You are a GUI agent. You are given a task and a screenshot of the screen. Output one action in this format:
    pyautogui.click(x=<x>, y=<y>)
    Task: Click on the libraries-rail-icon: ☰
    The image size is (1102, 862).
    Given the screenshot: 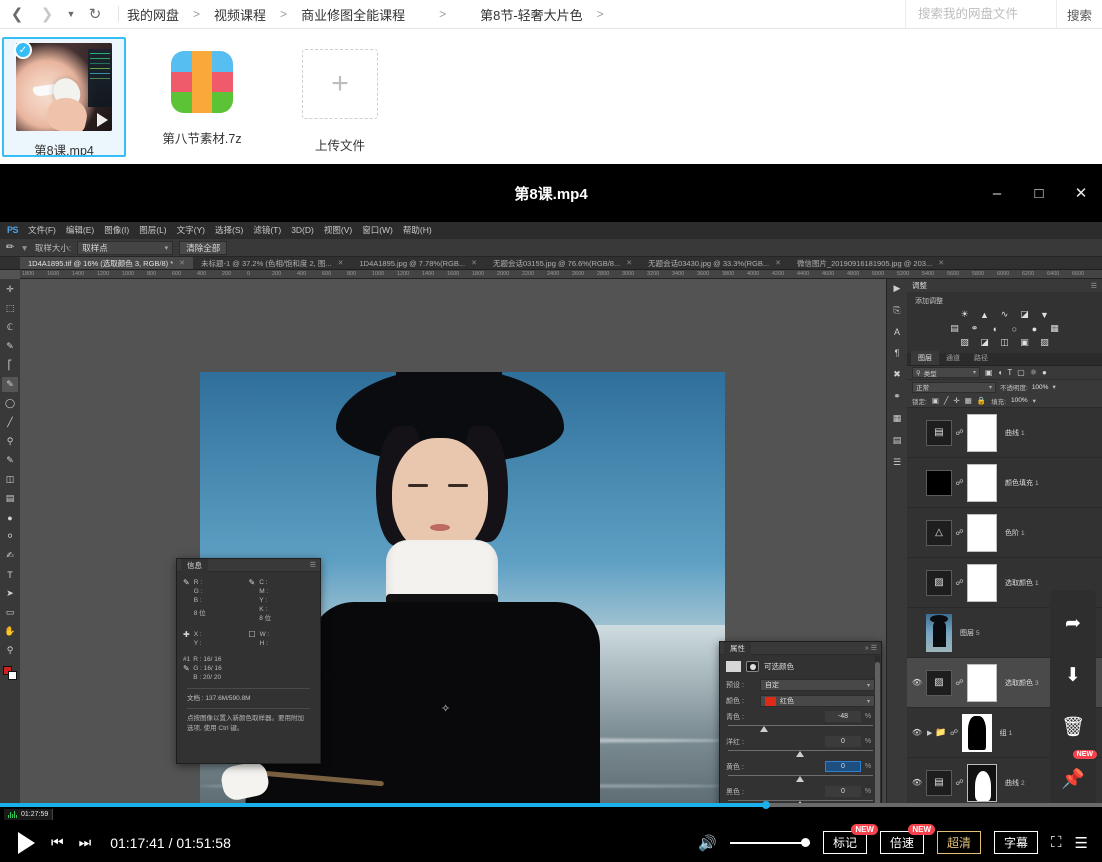 What is the action you would take?
    pyautogui.click(x=897, y=462)
    